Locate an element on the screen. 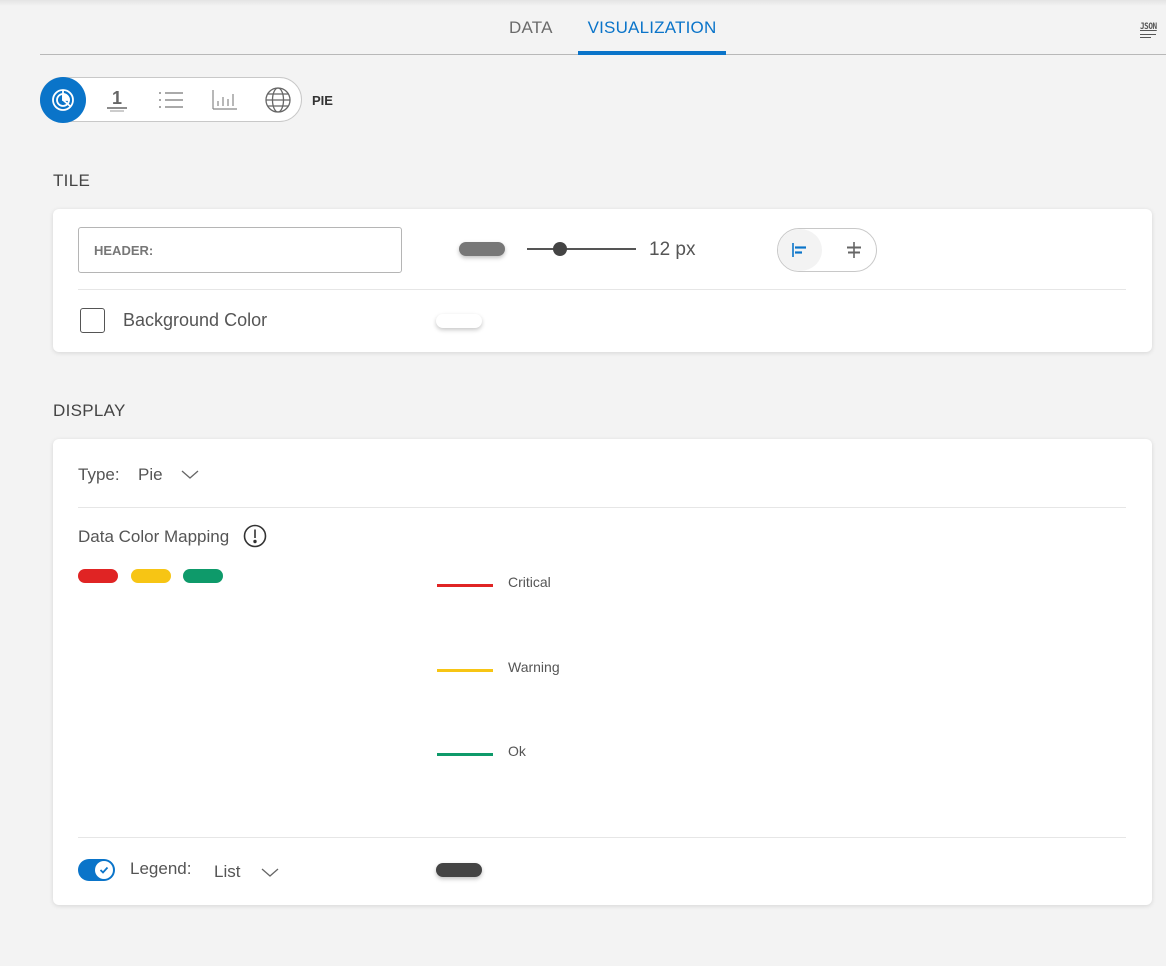 This screenshot has height=966, width=1166. tile-card: 12 px Background Color is located at coordinates (602, 280).